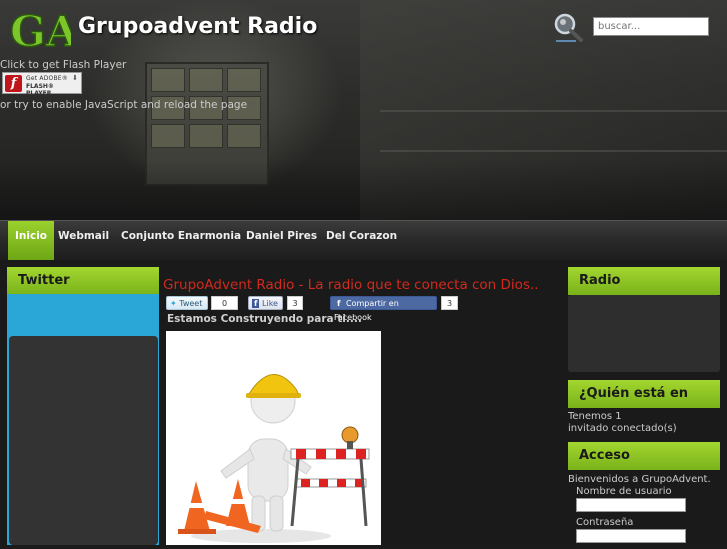  What do you see at coordinates (63, 65) in the screenshot?
I see `flash-notice: Click to get Flash Player` at bounding box center [63, 65].